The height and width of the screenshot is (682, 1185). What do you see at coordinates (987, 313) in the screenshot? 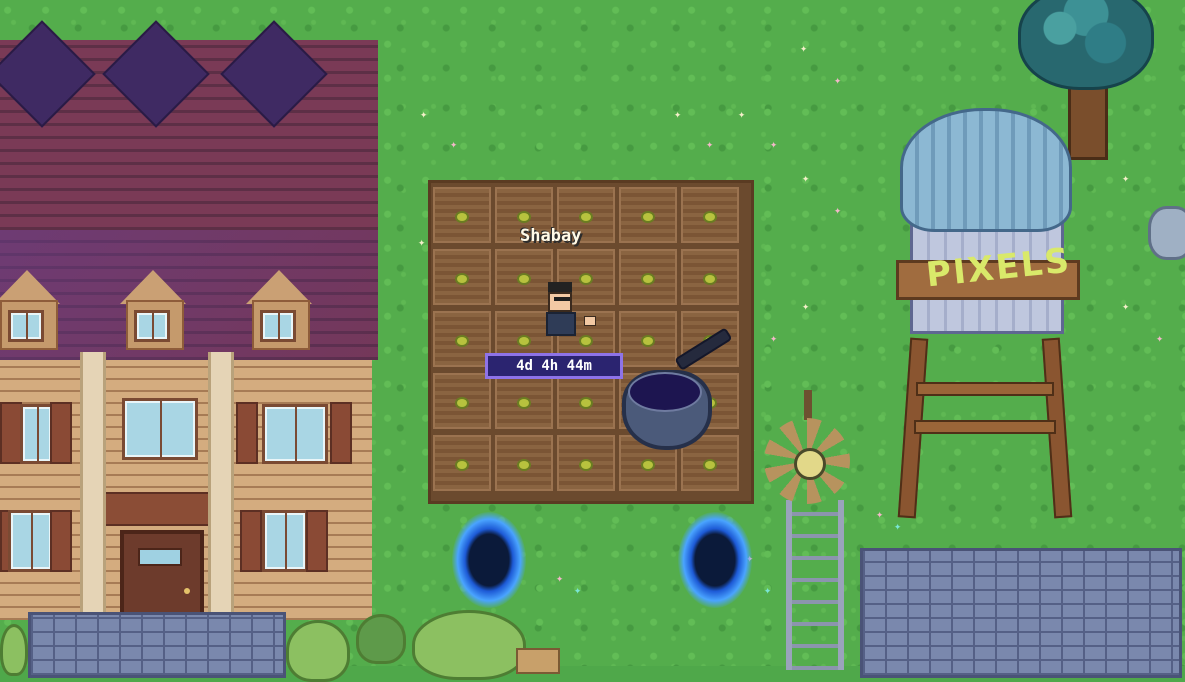
I see `water-tower-icon: PIXELS` at bounding box center [987, 313].